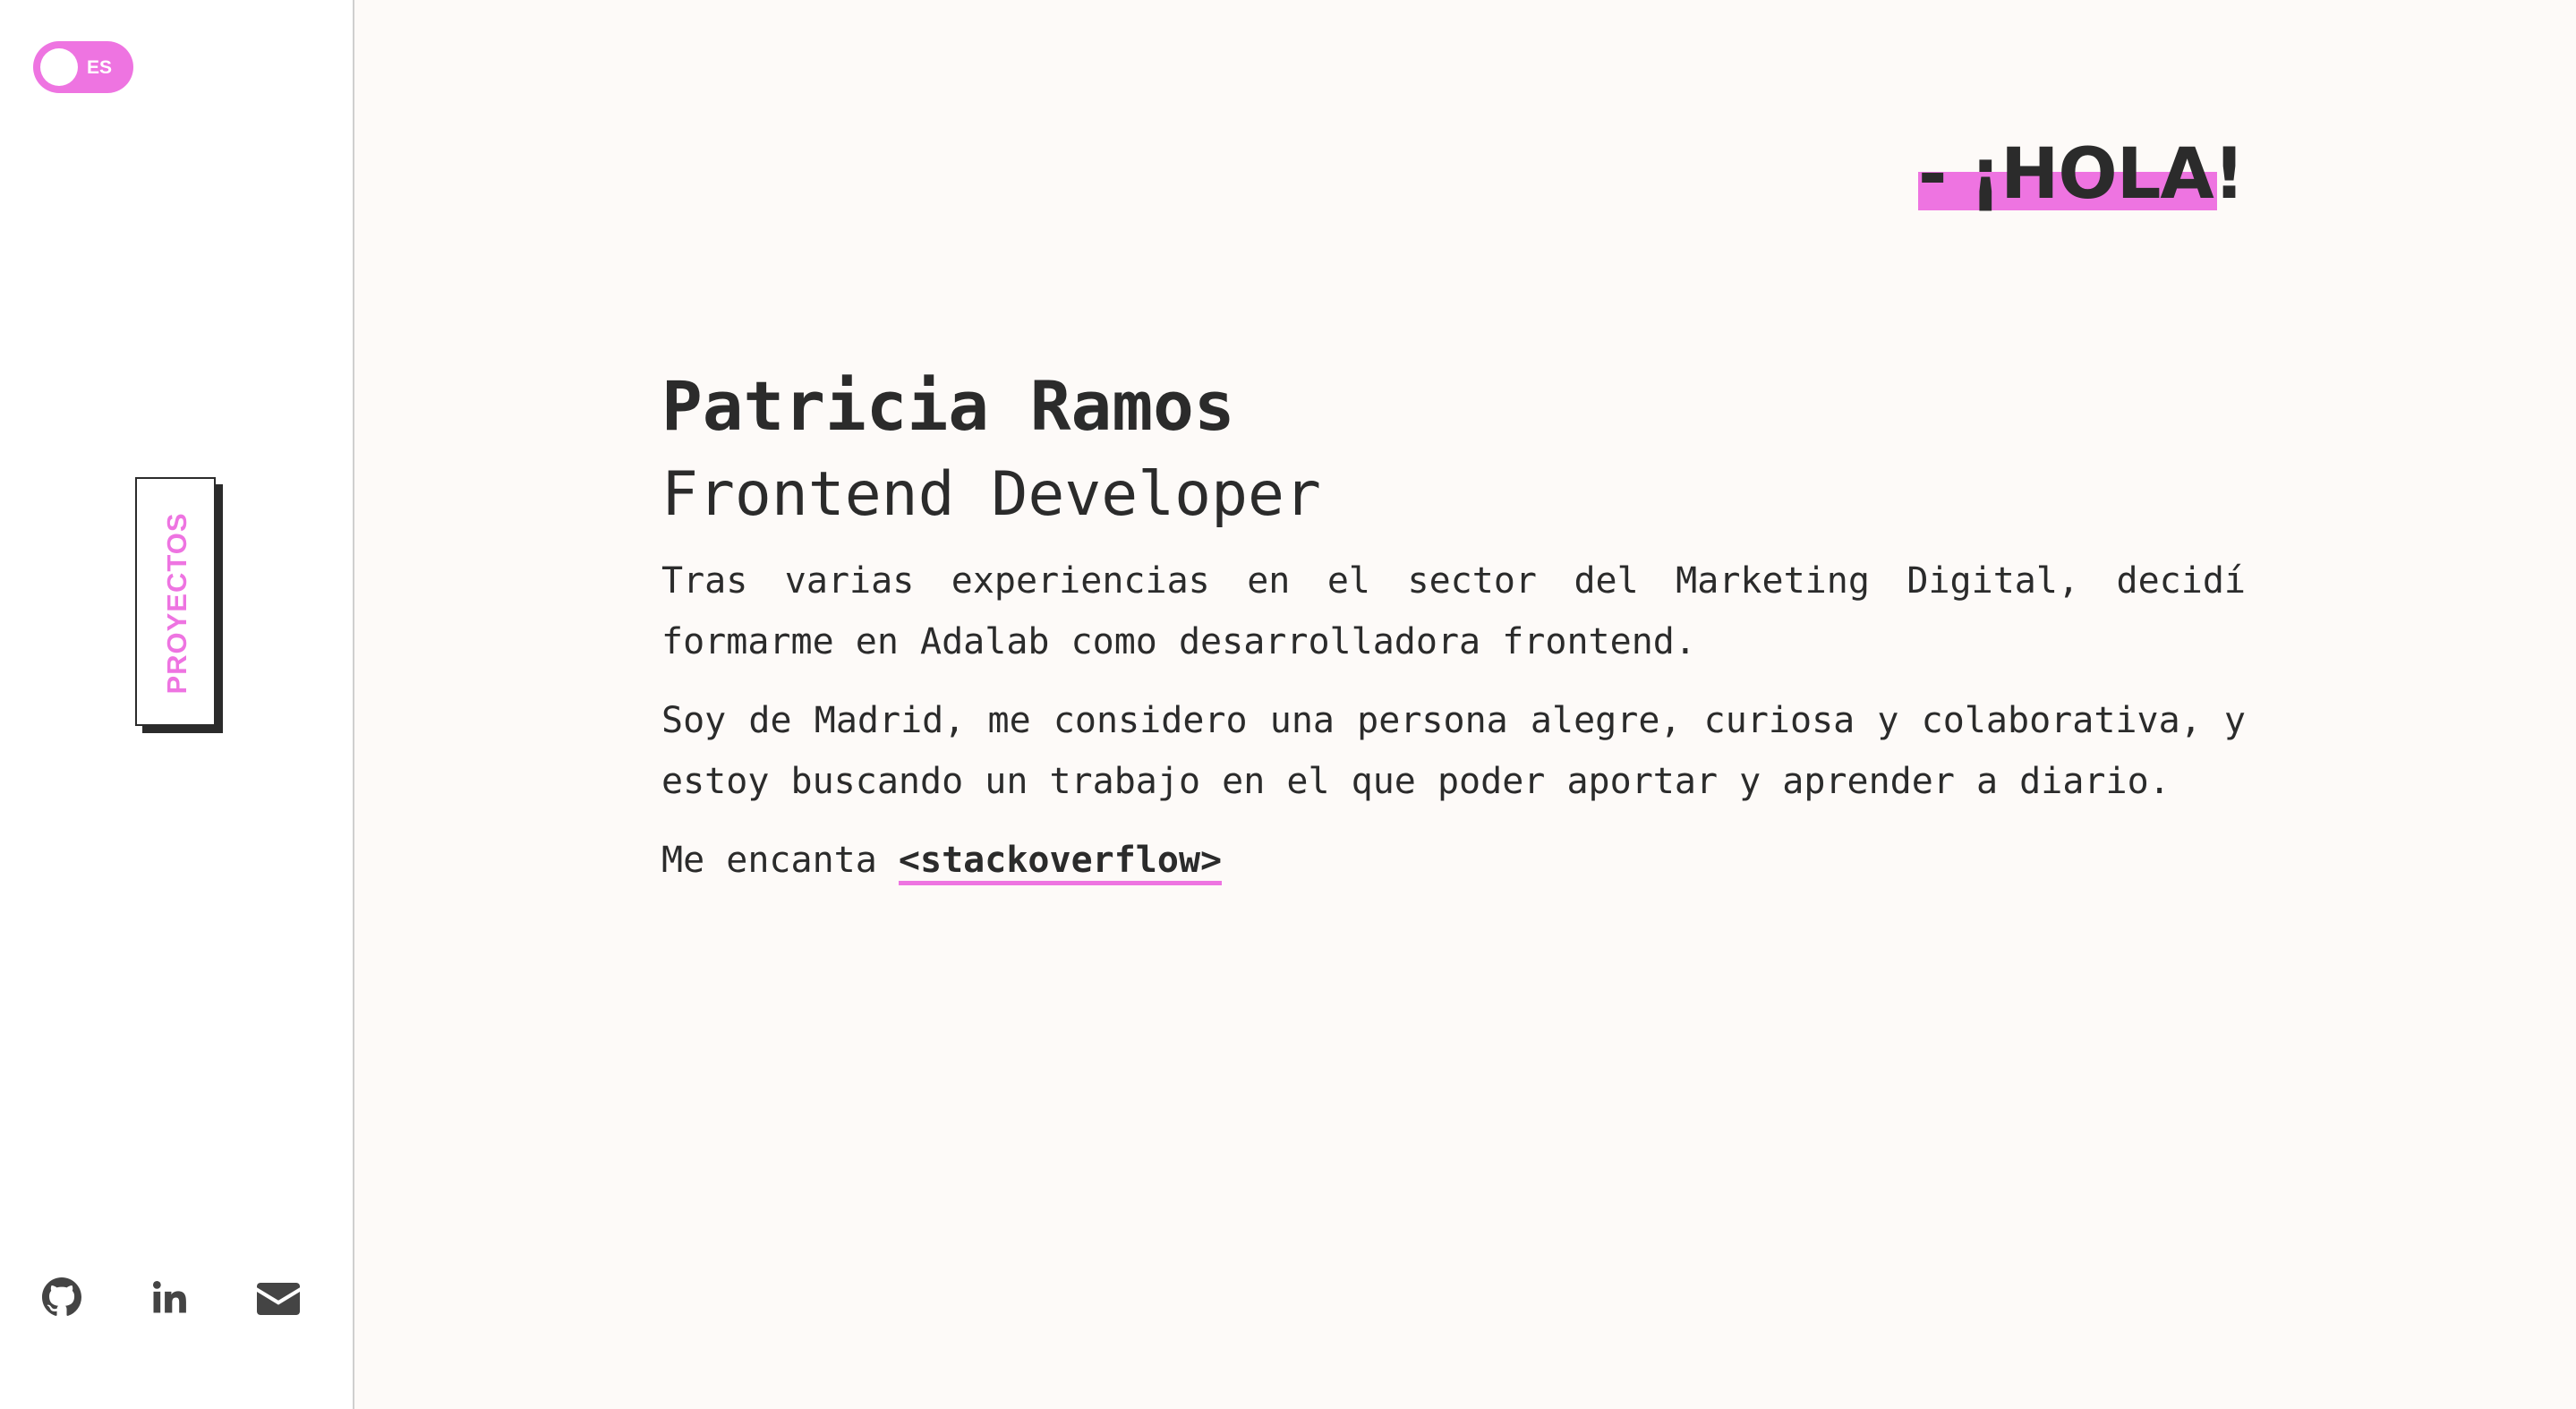 This screenshot has width=2576, height=1409. Describe the element at coordinates (991, 495) in the screenshot. I see `profile-role: Frontend Developer` at that location.